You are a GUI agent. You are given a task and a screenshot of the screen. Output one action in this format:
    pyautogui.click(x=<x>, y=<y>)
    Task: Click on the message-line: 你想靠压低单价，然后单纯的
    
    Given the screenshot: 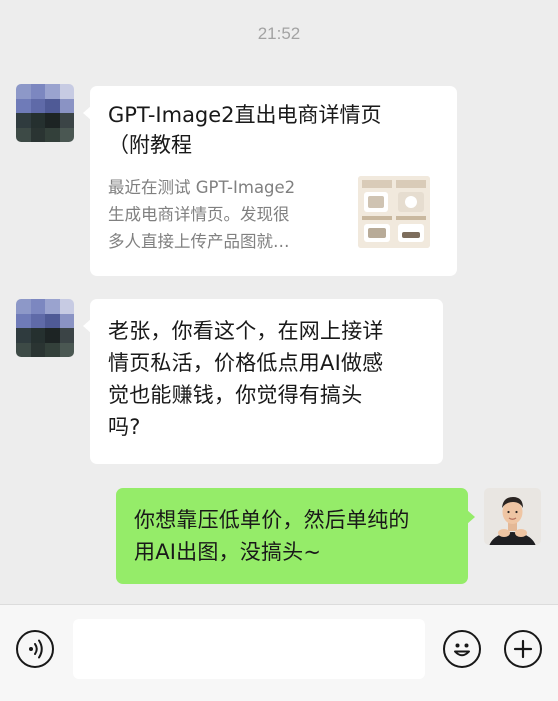 What is the action you would take?
    pyautogui.click(x=272, y=520)
    